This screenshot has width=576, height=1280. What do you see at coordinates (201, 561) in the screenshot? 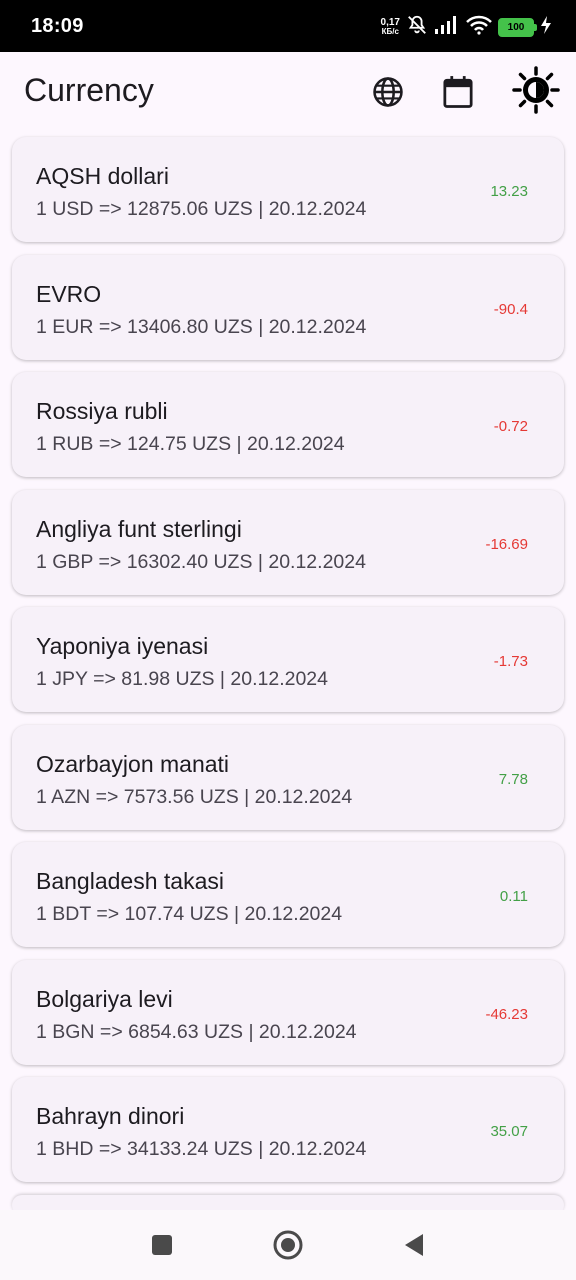
I see `currency-rate: 1 GBP => 16302.40 UZS | 20.12.2024` at bounding box center [201, 561].